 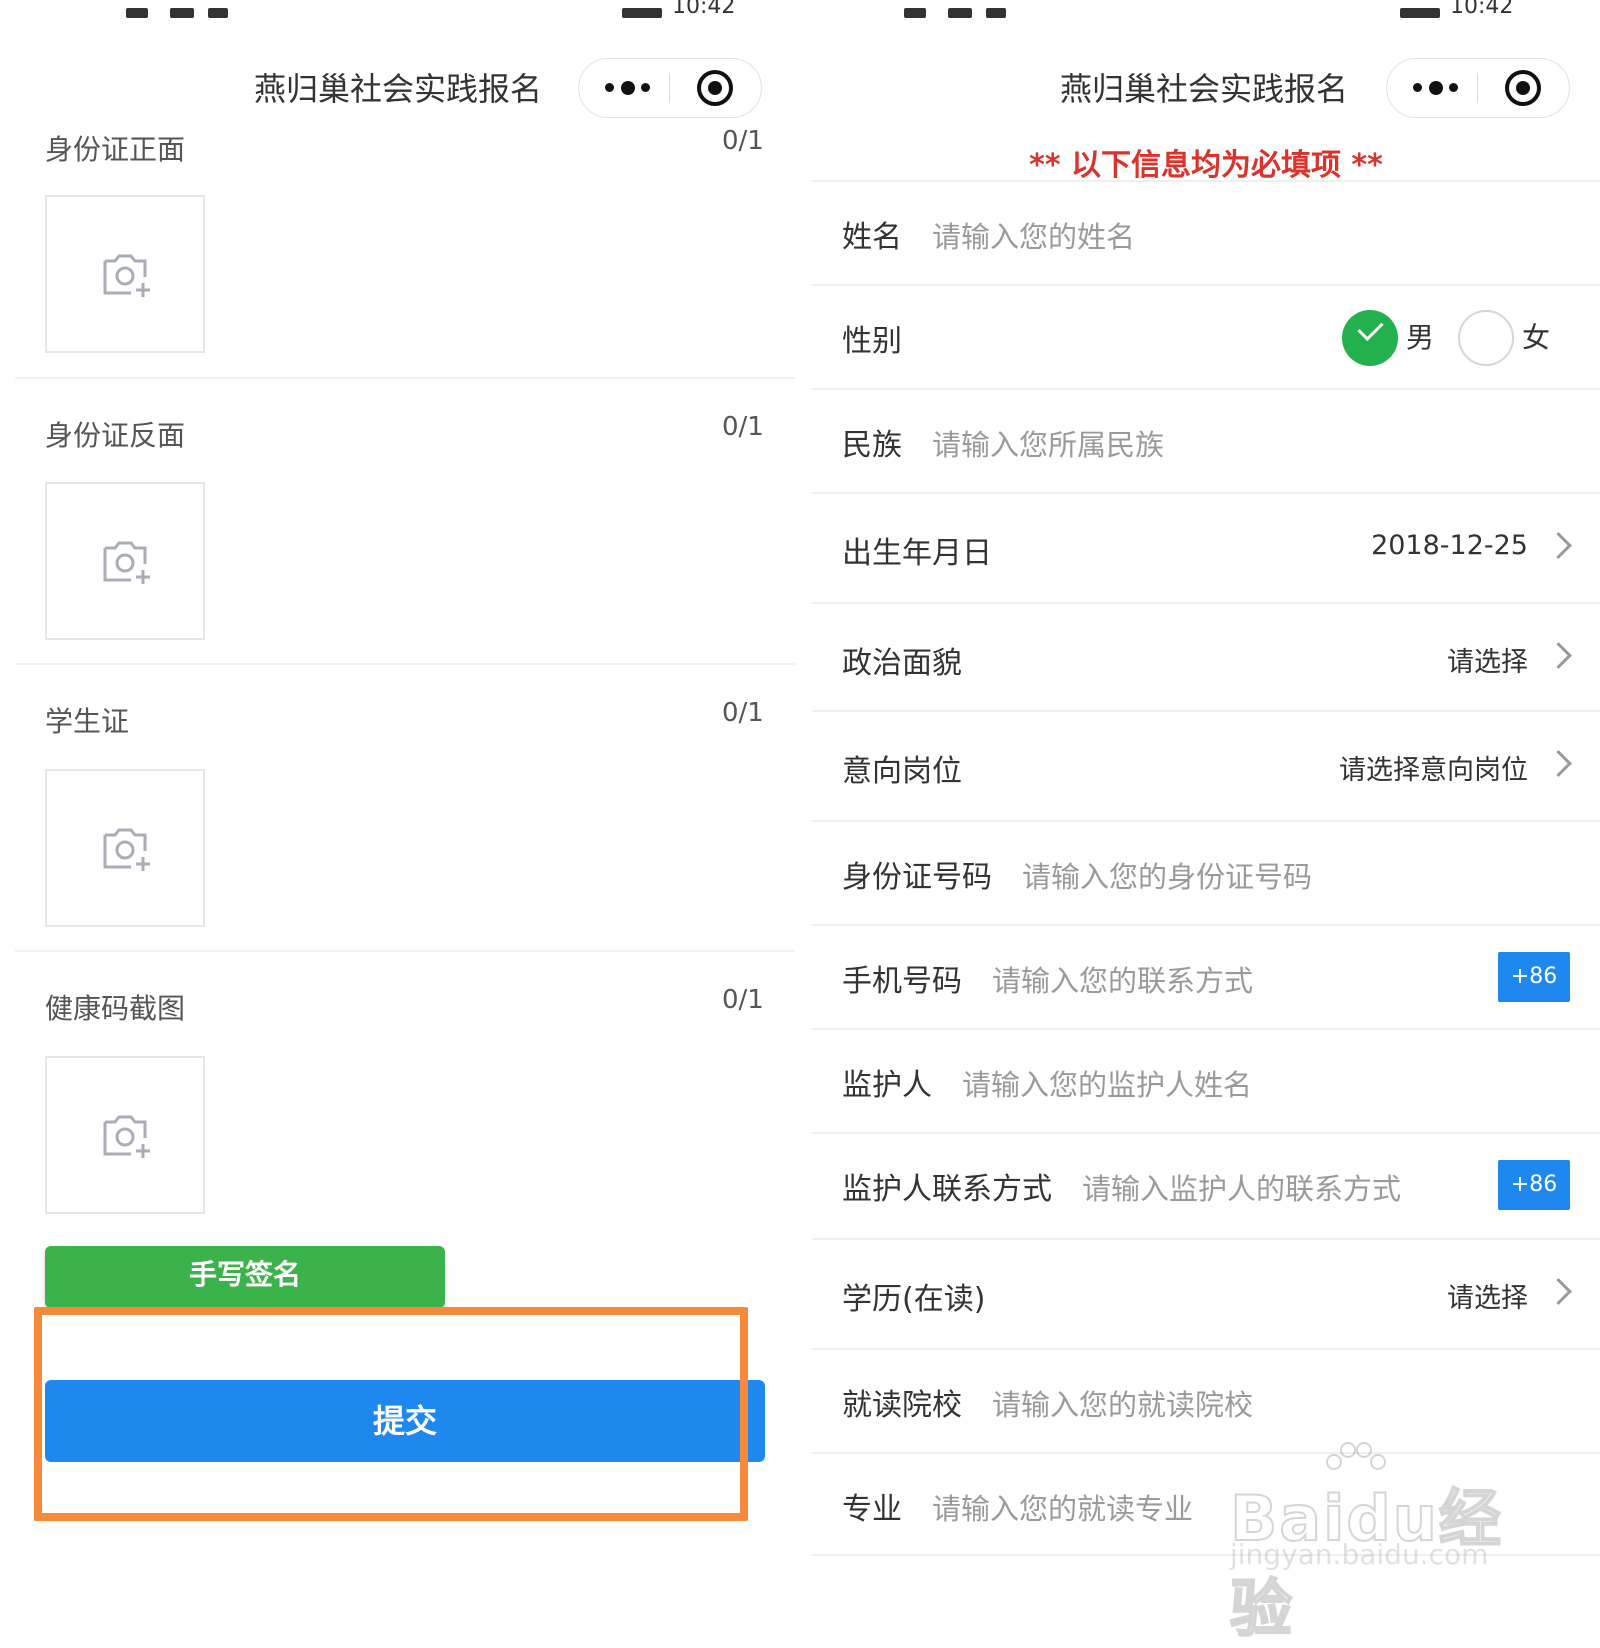 I want to click on gender-male-label: 男, so click(x=1420, y=336).